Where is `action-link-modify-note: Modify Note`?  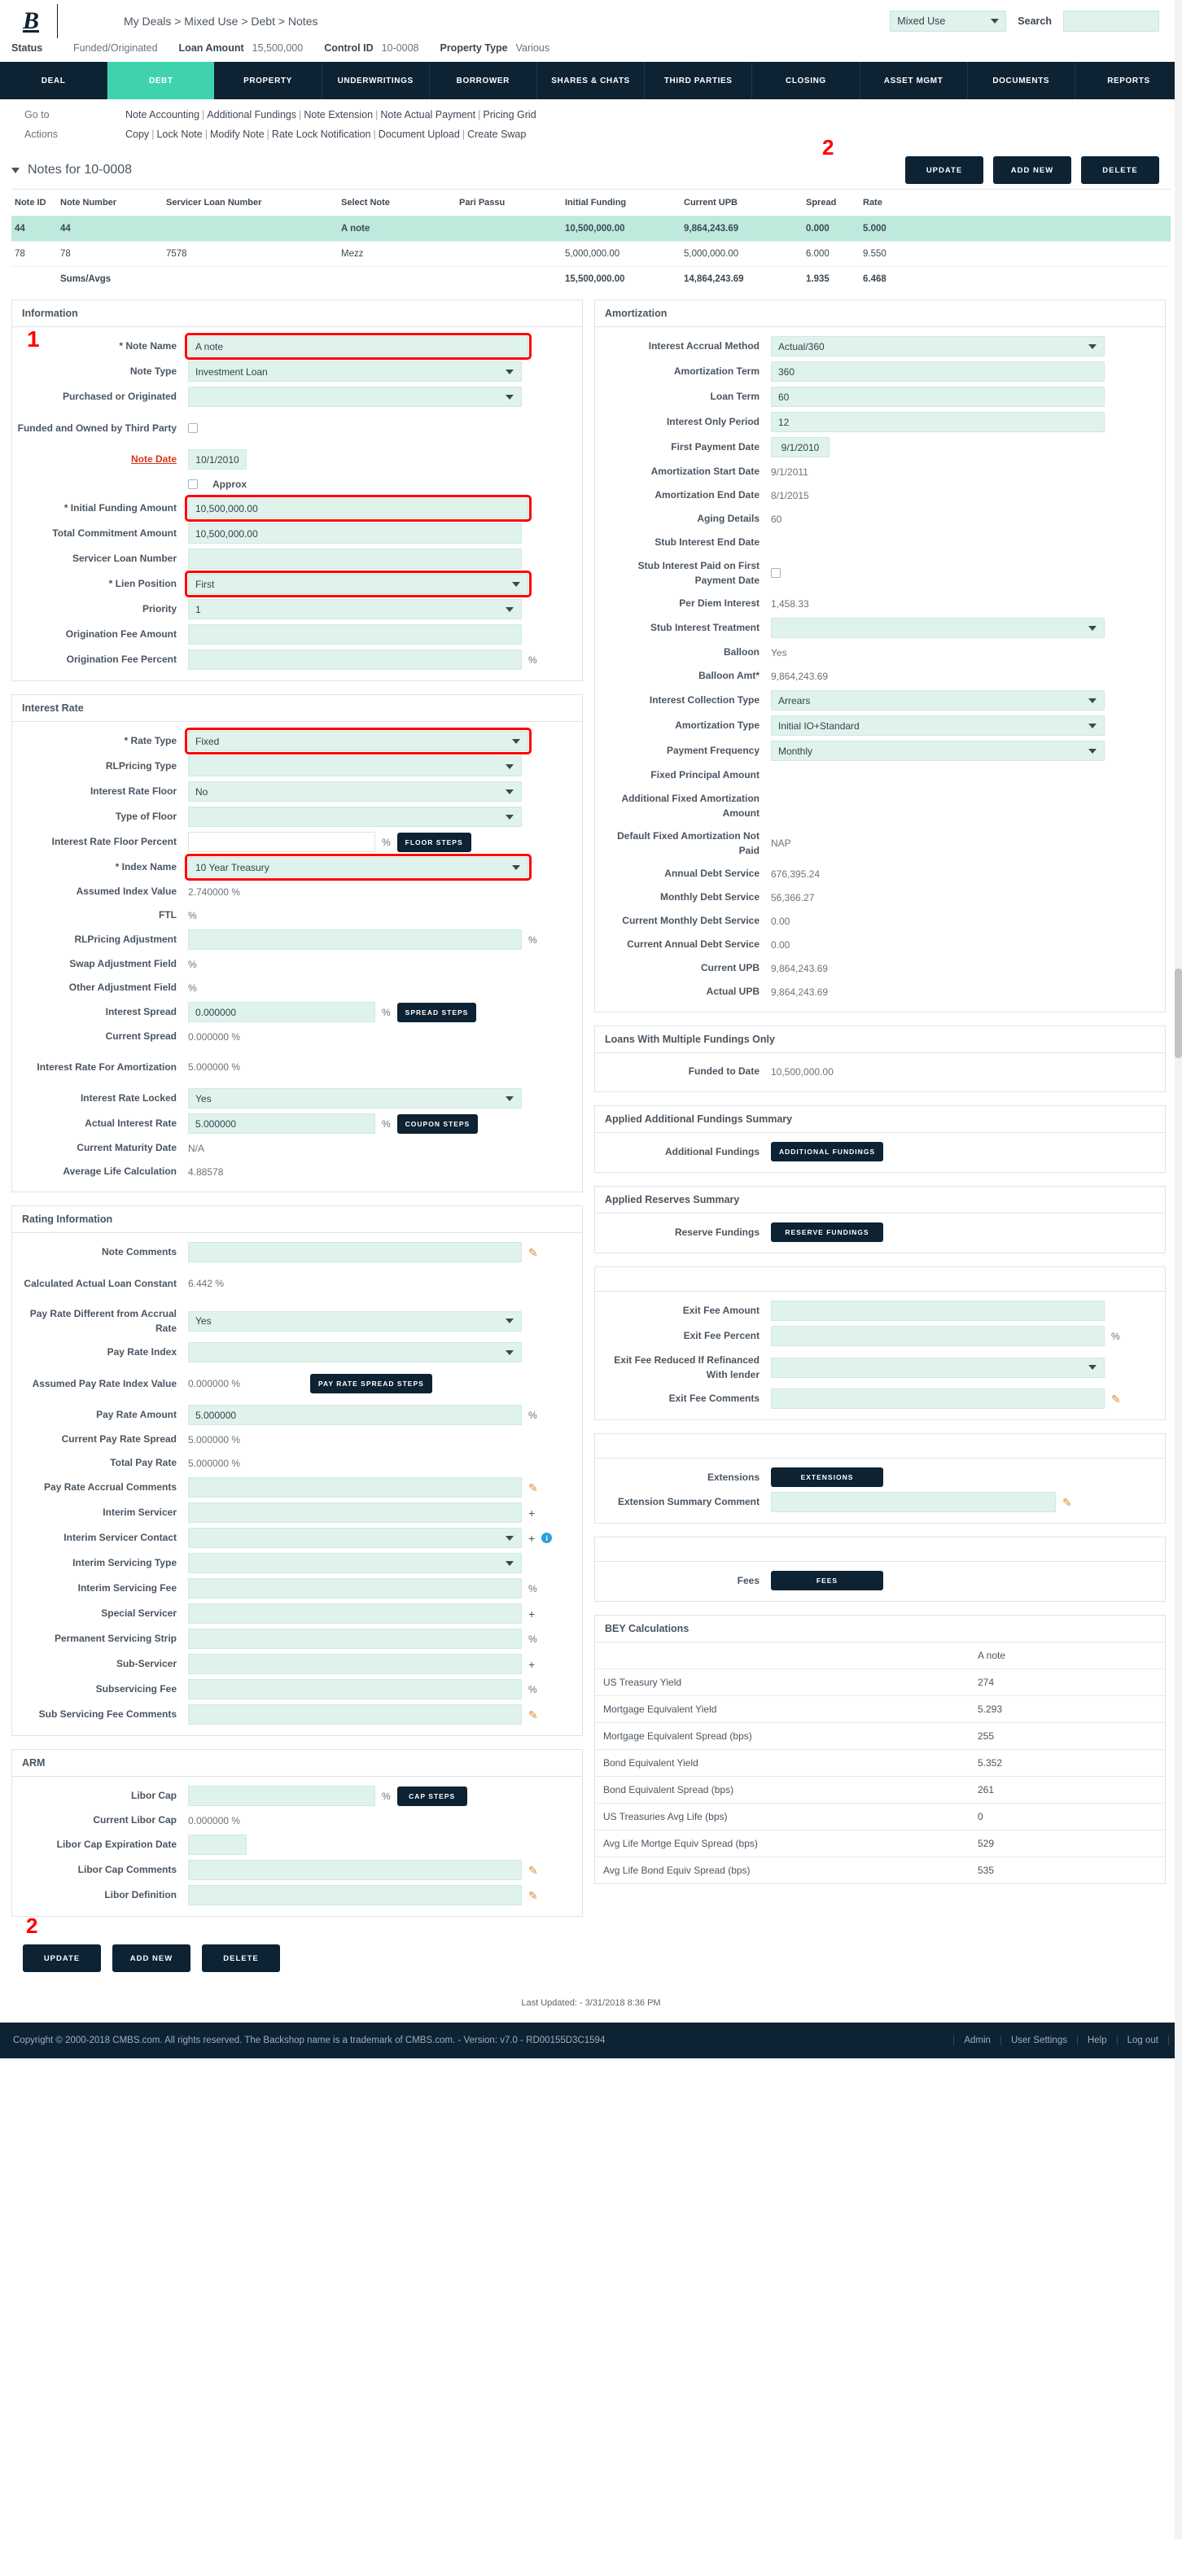
action-link-modify-note: Modify Note is located at coordinates (237, 134).